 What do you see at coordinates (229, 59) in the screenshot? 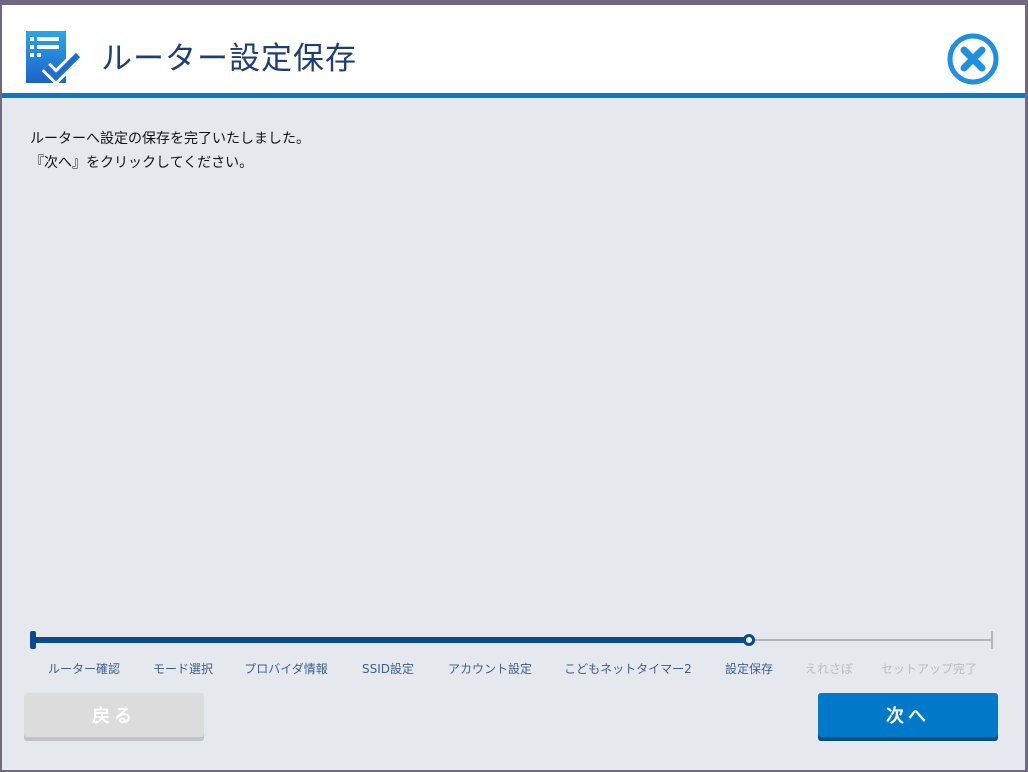
I see `page-title: ルーター設定保存` at bounding box center [229, 59].